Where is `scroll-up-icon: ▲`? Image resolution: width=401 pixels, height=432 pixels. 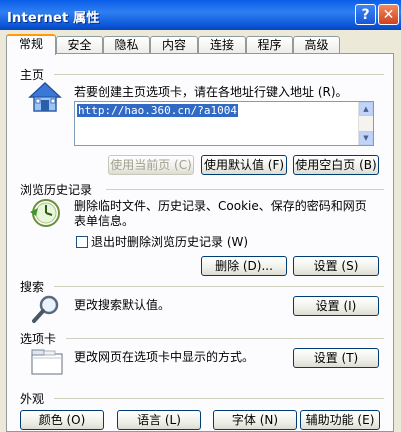
scroll-up-icon: ▲ is located at coordinates (366, 109).